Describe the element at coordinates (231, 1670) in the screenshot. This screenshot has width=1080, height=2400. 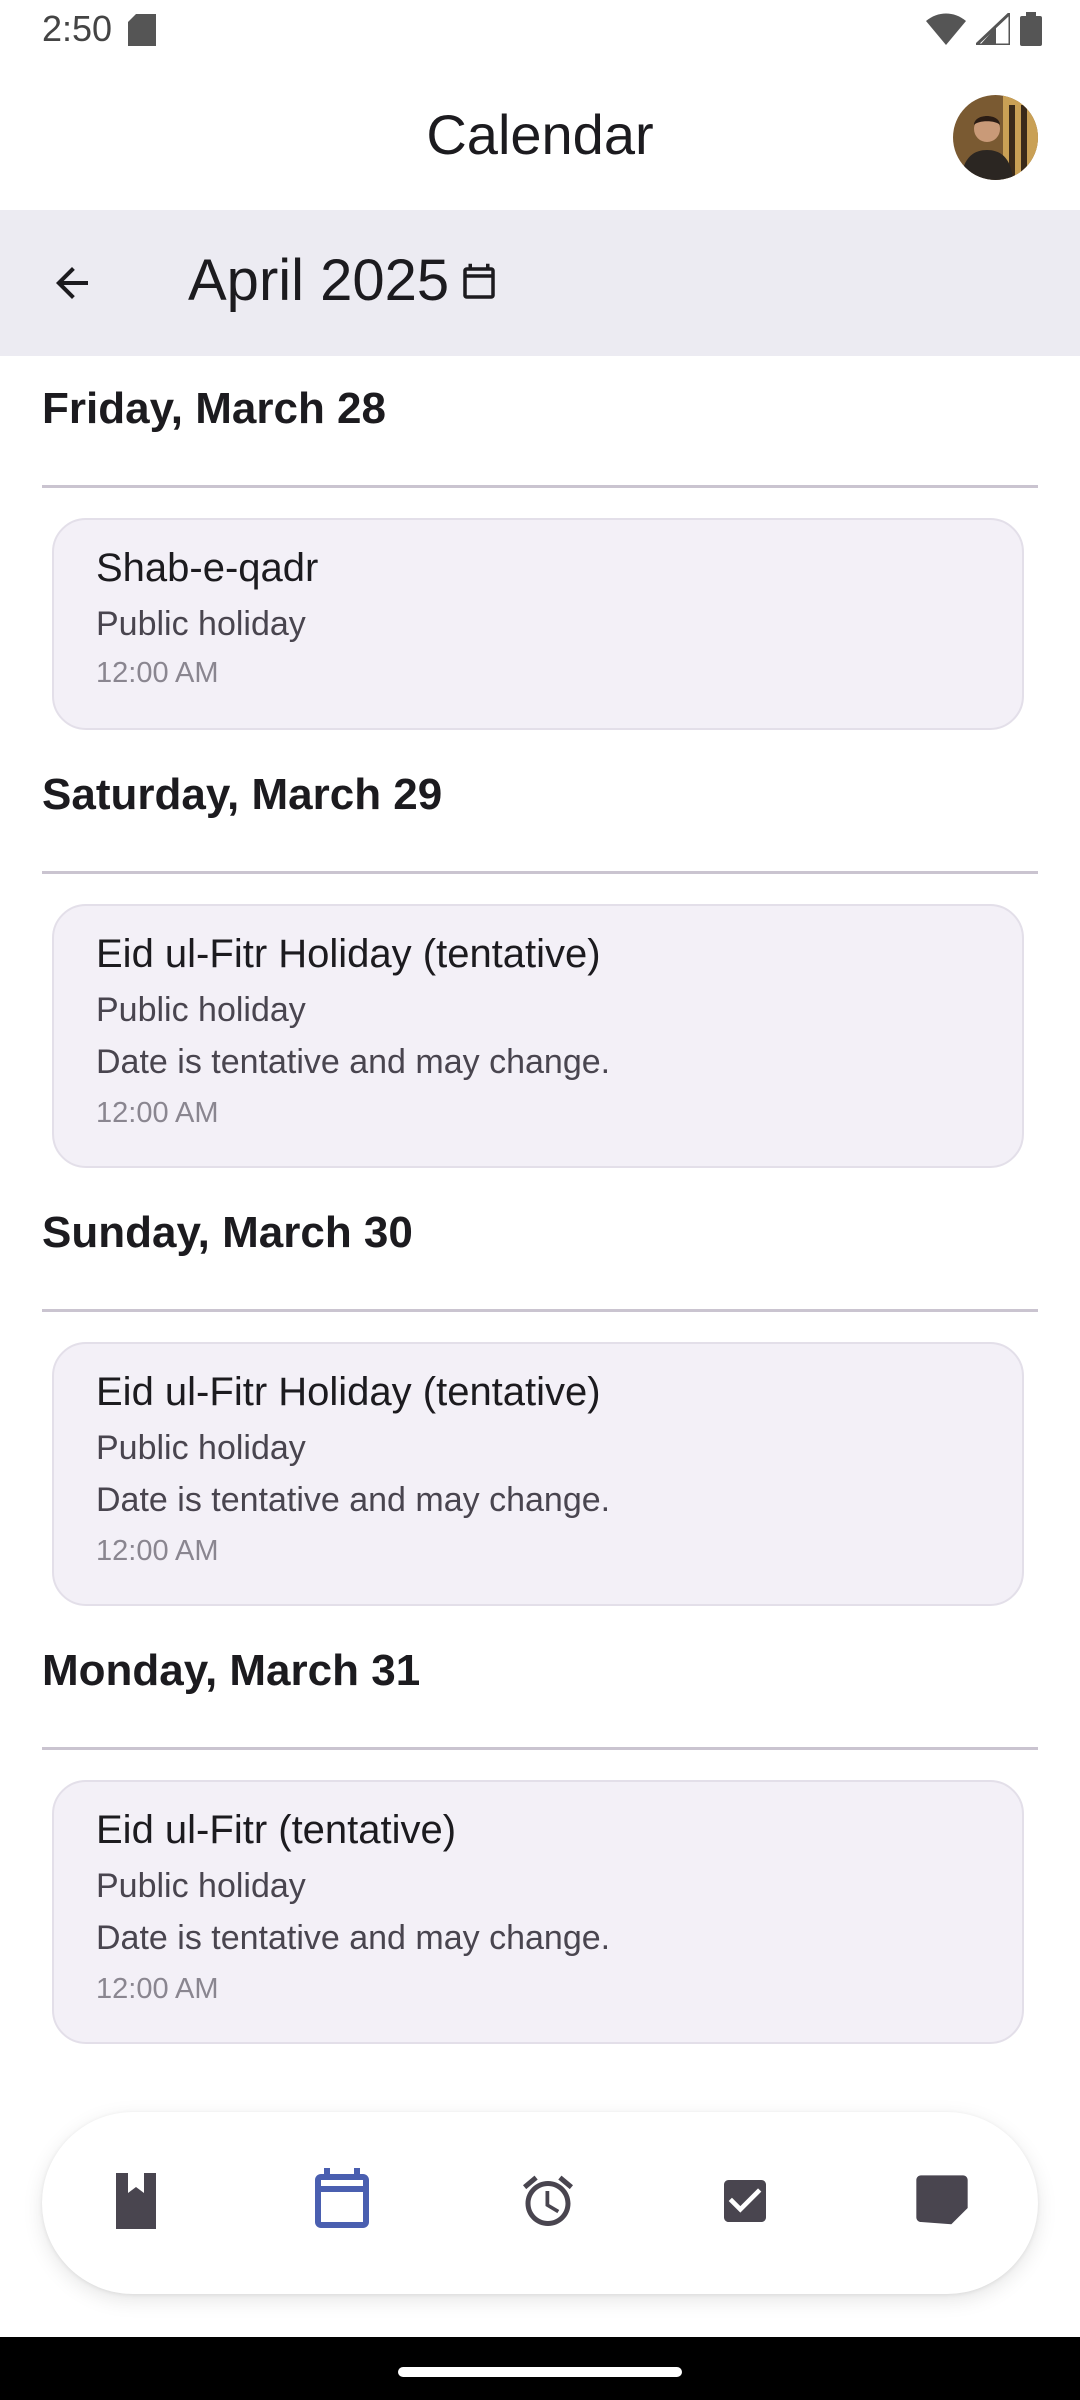
I see `day-header: Monday, March 31` at that location.